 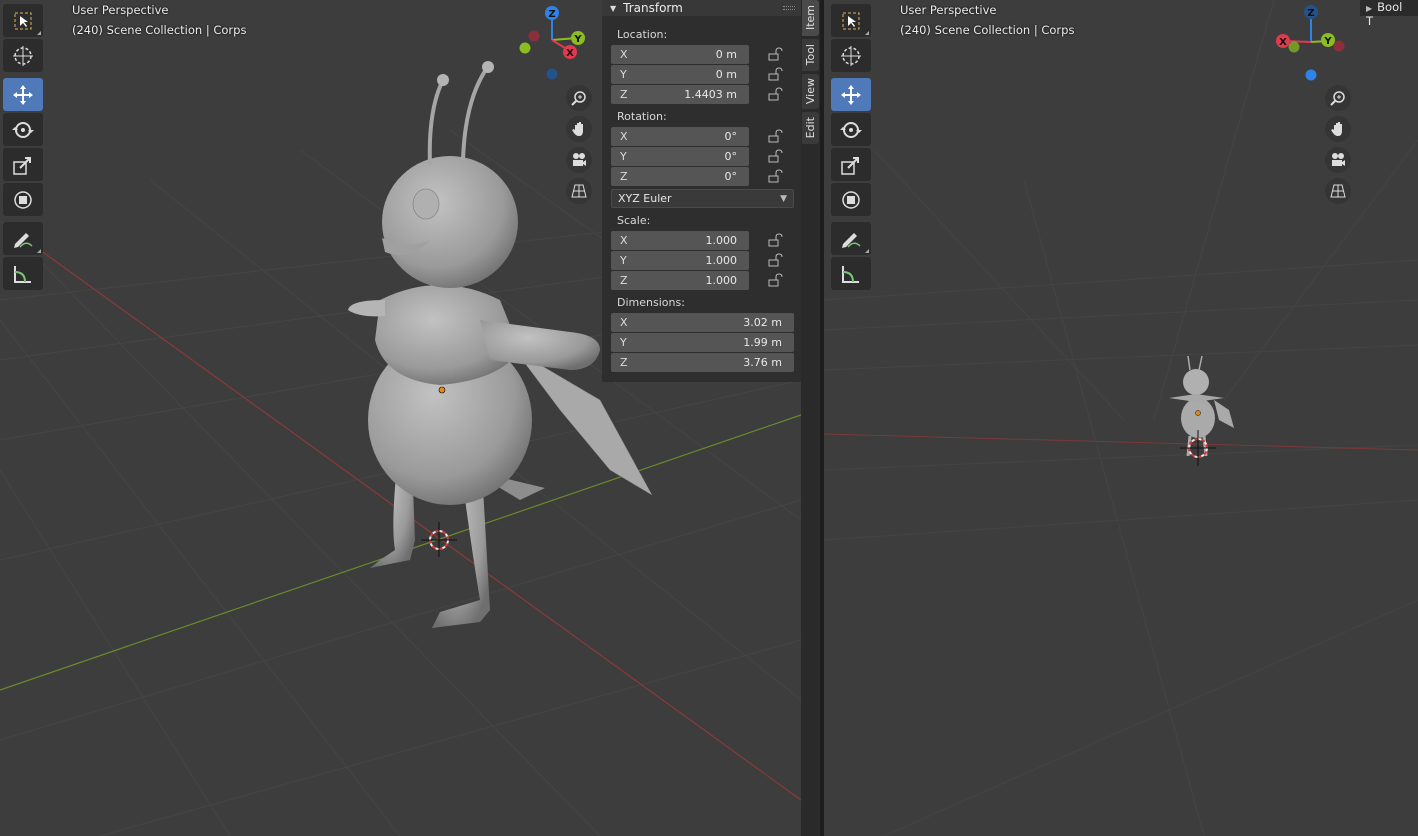 What do you see at coordinates (680, 156) in the screenshot?
I see `rotation-y-field: Y 0°` at bounding box center [680, 156].